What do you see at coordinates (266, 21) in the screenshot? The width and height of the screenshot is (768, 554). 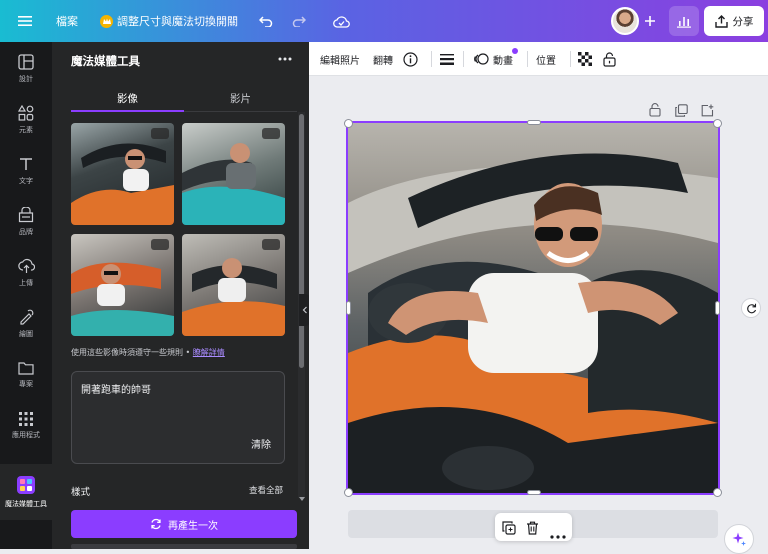 I see `undo-icon` at bounding box center [266, 21].